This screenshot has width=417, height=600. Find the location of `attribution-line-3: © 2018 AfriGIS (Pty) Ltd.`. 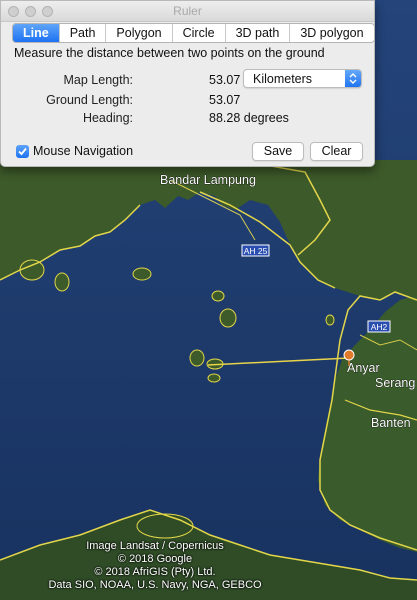

attribution-line-3: © 2018 AfriGIS (Pty) Ltd. is located at coordinates (155, 572).